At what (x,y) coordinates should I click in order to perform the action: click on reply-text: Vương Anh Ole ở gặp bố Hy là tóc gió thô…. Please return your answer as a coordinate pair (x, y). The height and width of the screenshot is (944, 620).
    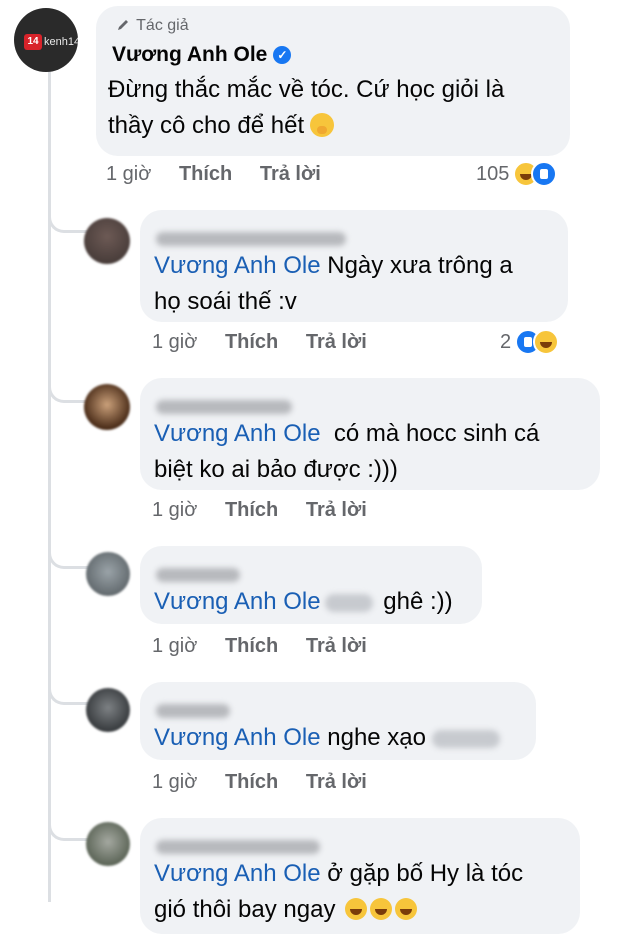
    Looking at the image, I should click on (338, 892).